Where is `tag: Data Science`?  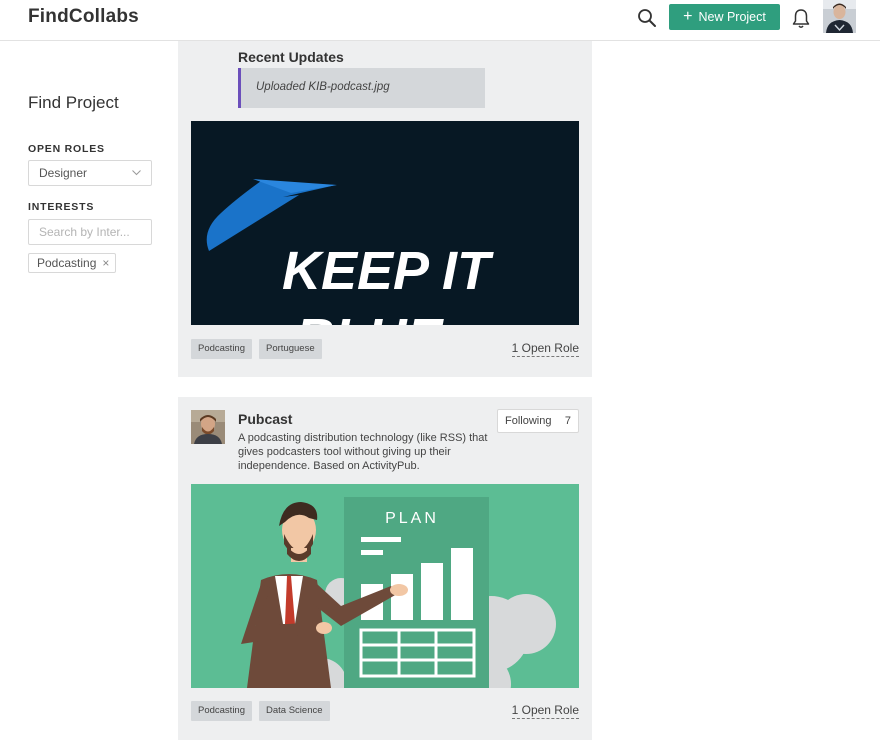
tag: Data Science is located at coordinates (294, 711).